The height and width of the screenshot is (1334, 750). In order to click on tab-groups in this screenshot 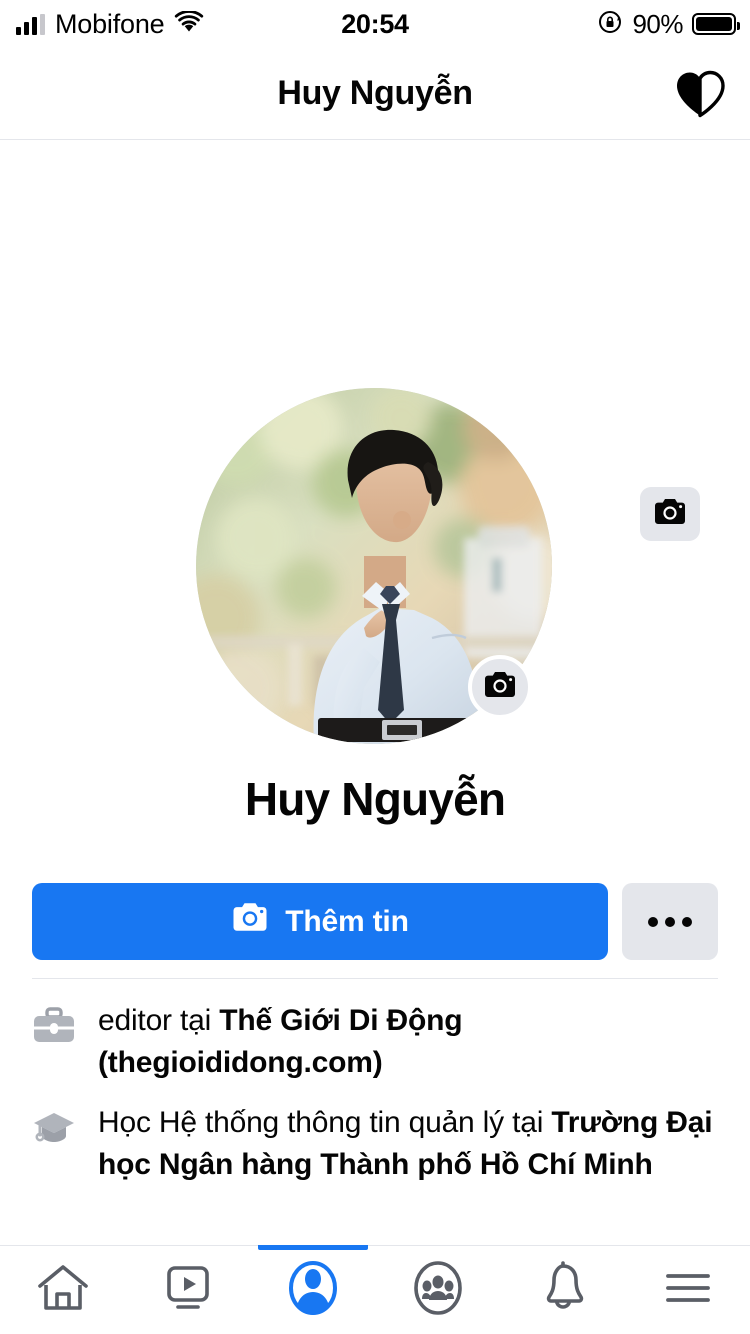, I will do `click(437, 1290)`.